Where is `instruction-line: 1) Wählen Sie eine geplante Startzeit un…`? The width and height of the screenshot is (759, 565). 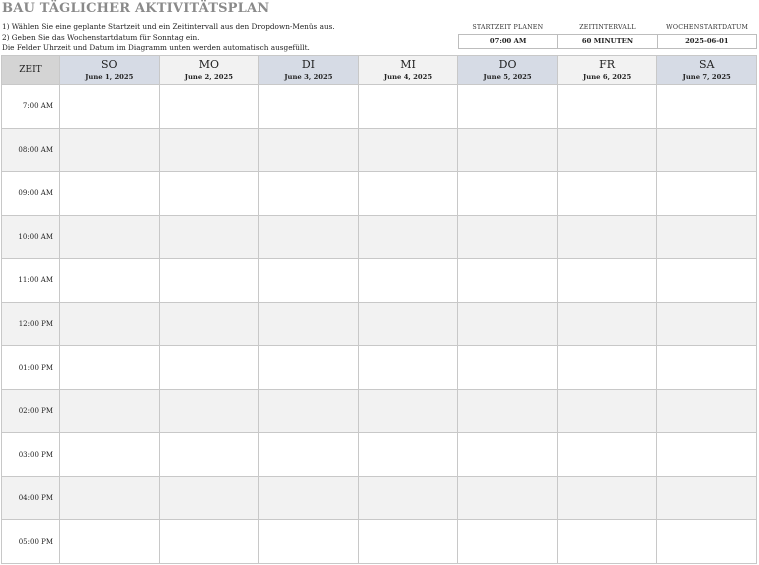 instruction-line: 1) Wählen Sie eine geplante Startzeit un… is located at coordinates (168, 26).